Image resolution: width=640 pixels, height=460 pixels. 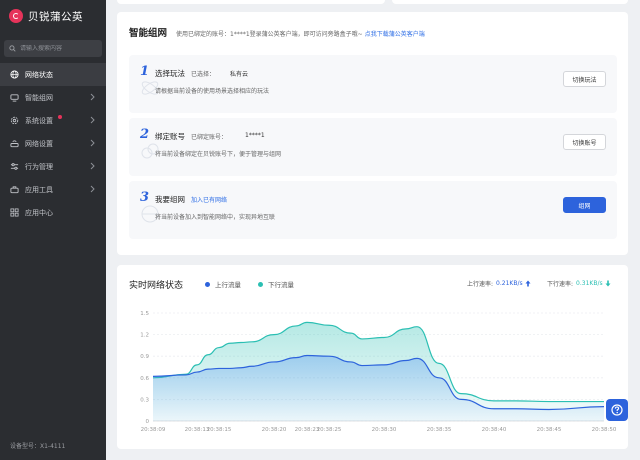 I want to click on x-tick-label: 20:38:35, so click(x=439, y=430).